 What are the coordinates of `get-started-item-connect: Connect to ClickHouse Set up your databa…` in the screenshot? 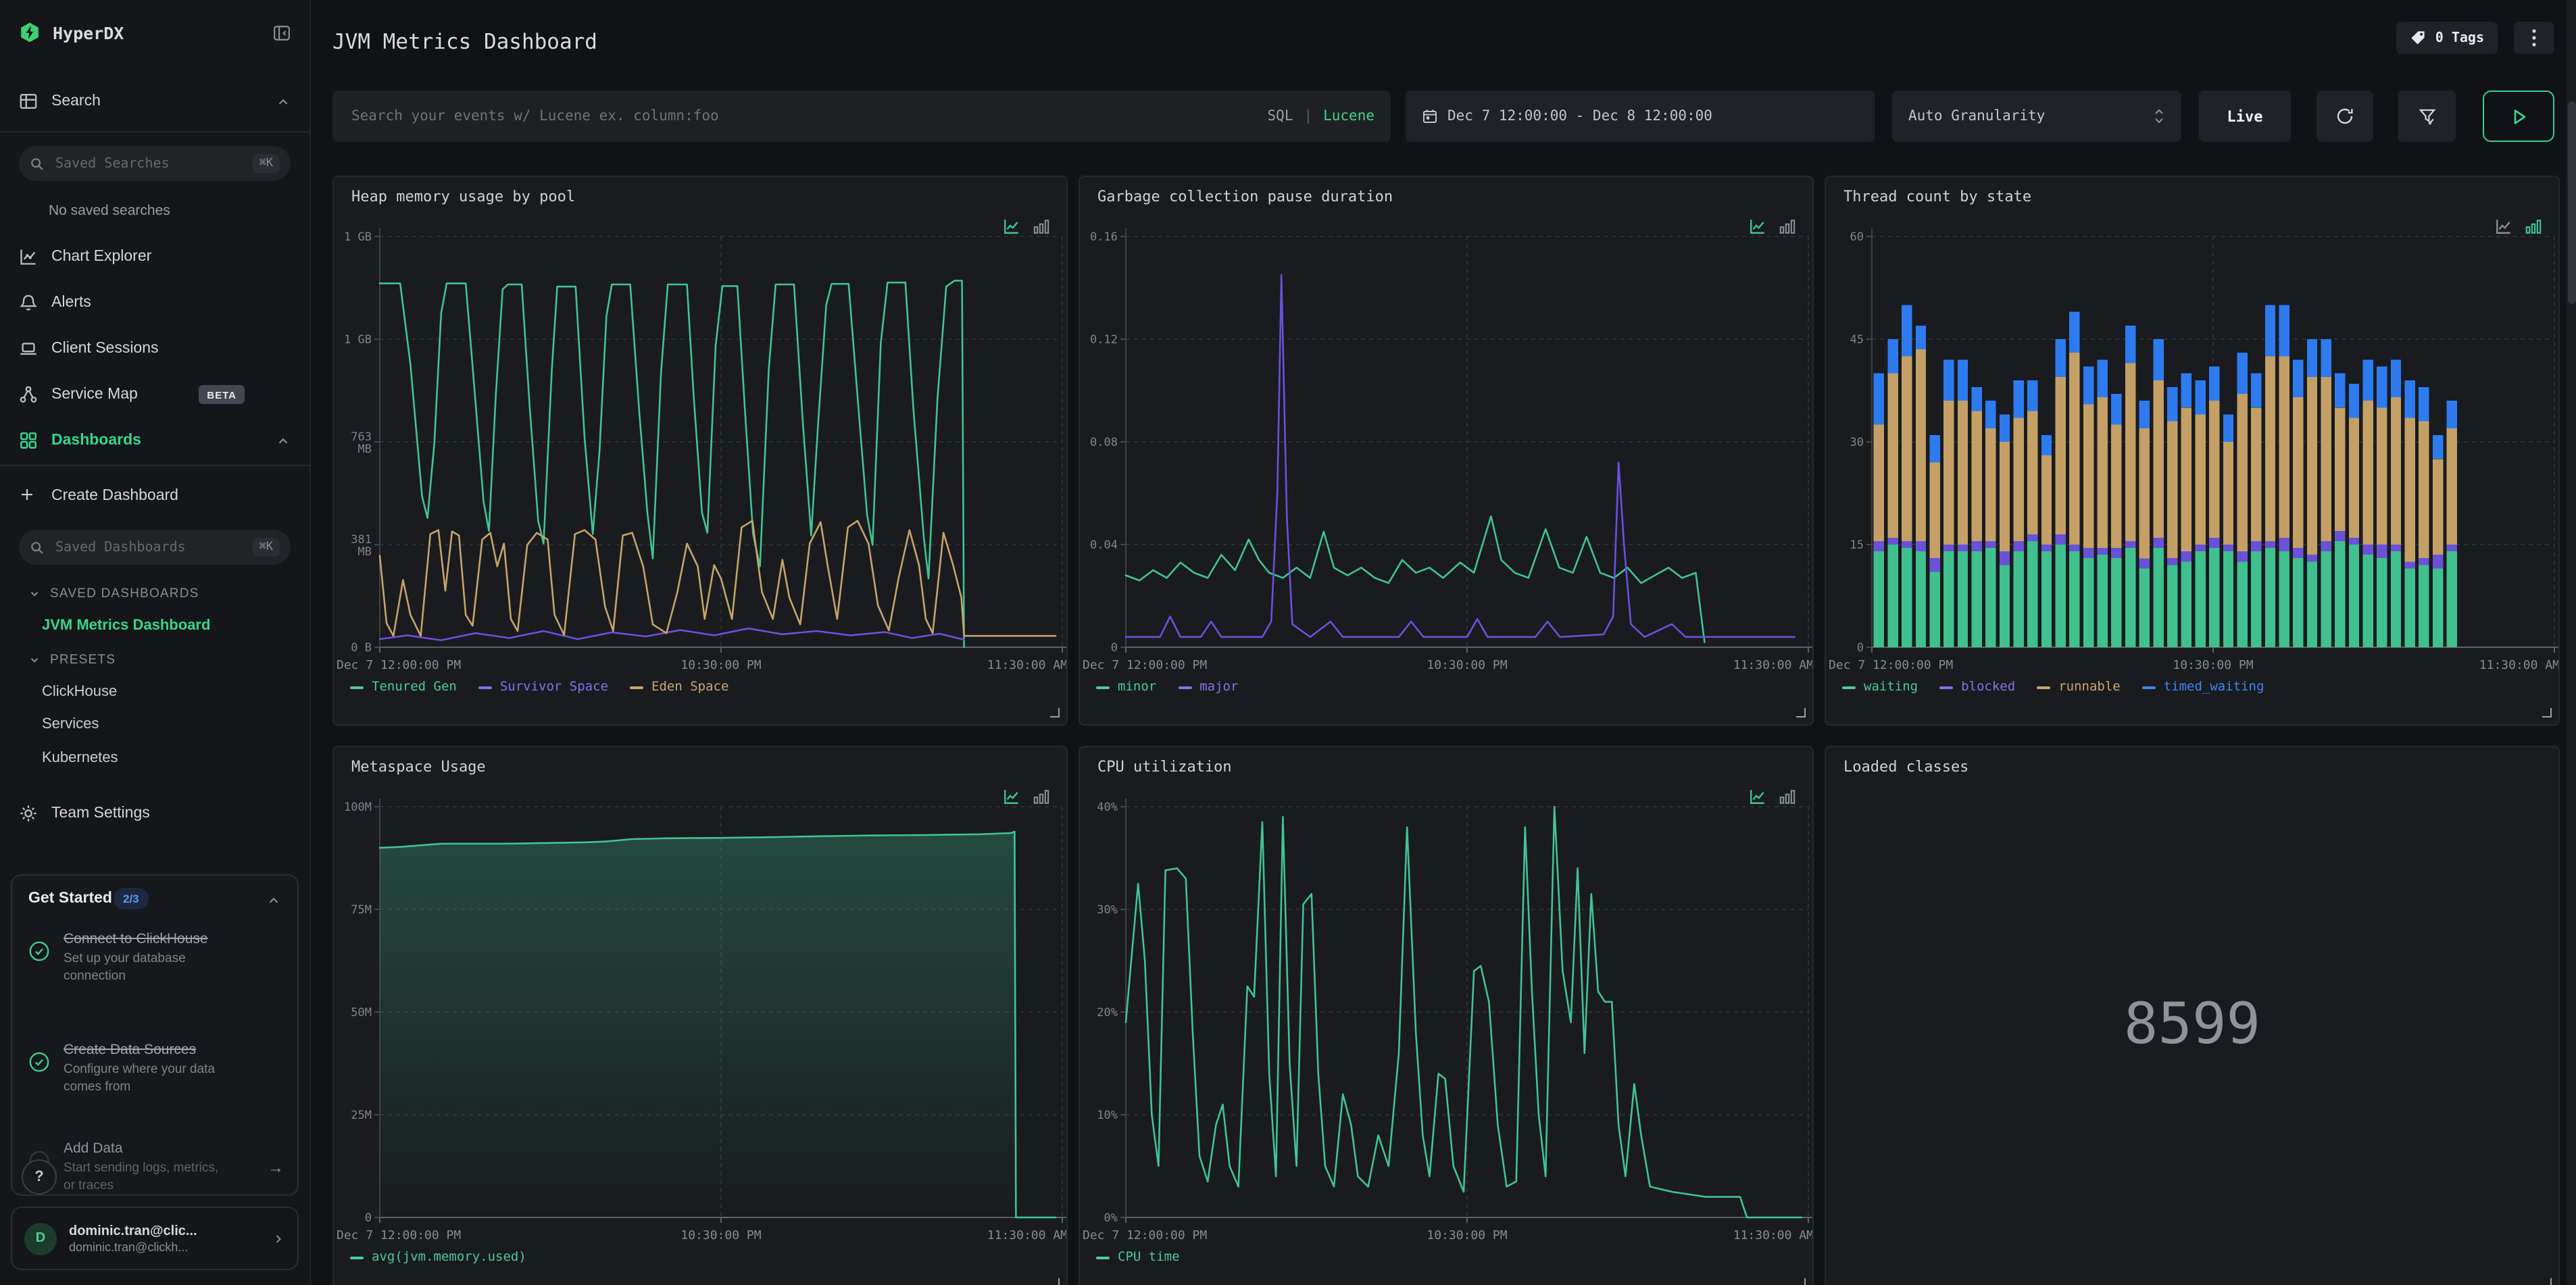 It's located at (156, 958).